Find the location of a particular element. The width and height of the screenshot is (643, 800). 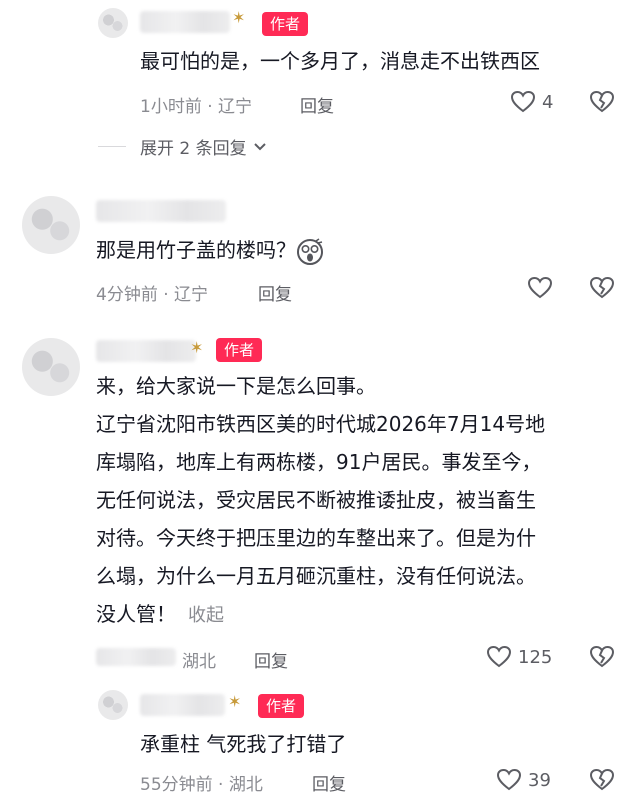

meta-blurred is located at coordinates (136, 657).